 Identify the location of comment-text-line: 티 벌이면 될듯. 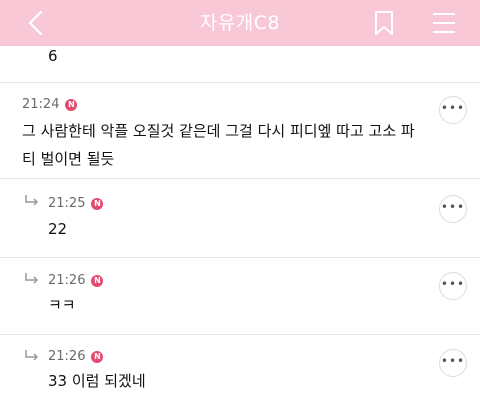
(68, 159).